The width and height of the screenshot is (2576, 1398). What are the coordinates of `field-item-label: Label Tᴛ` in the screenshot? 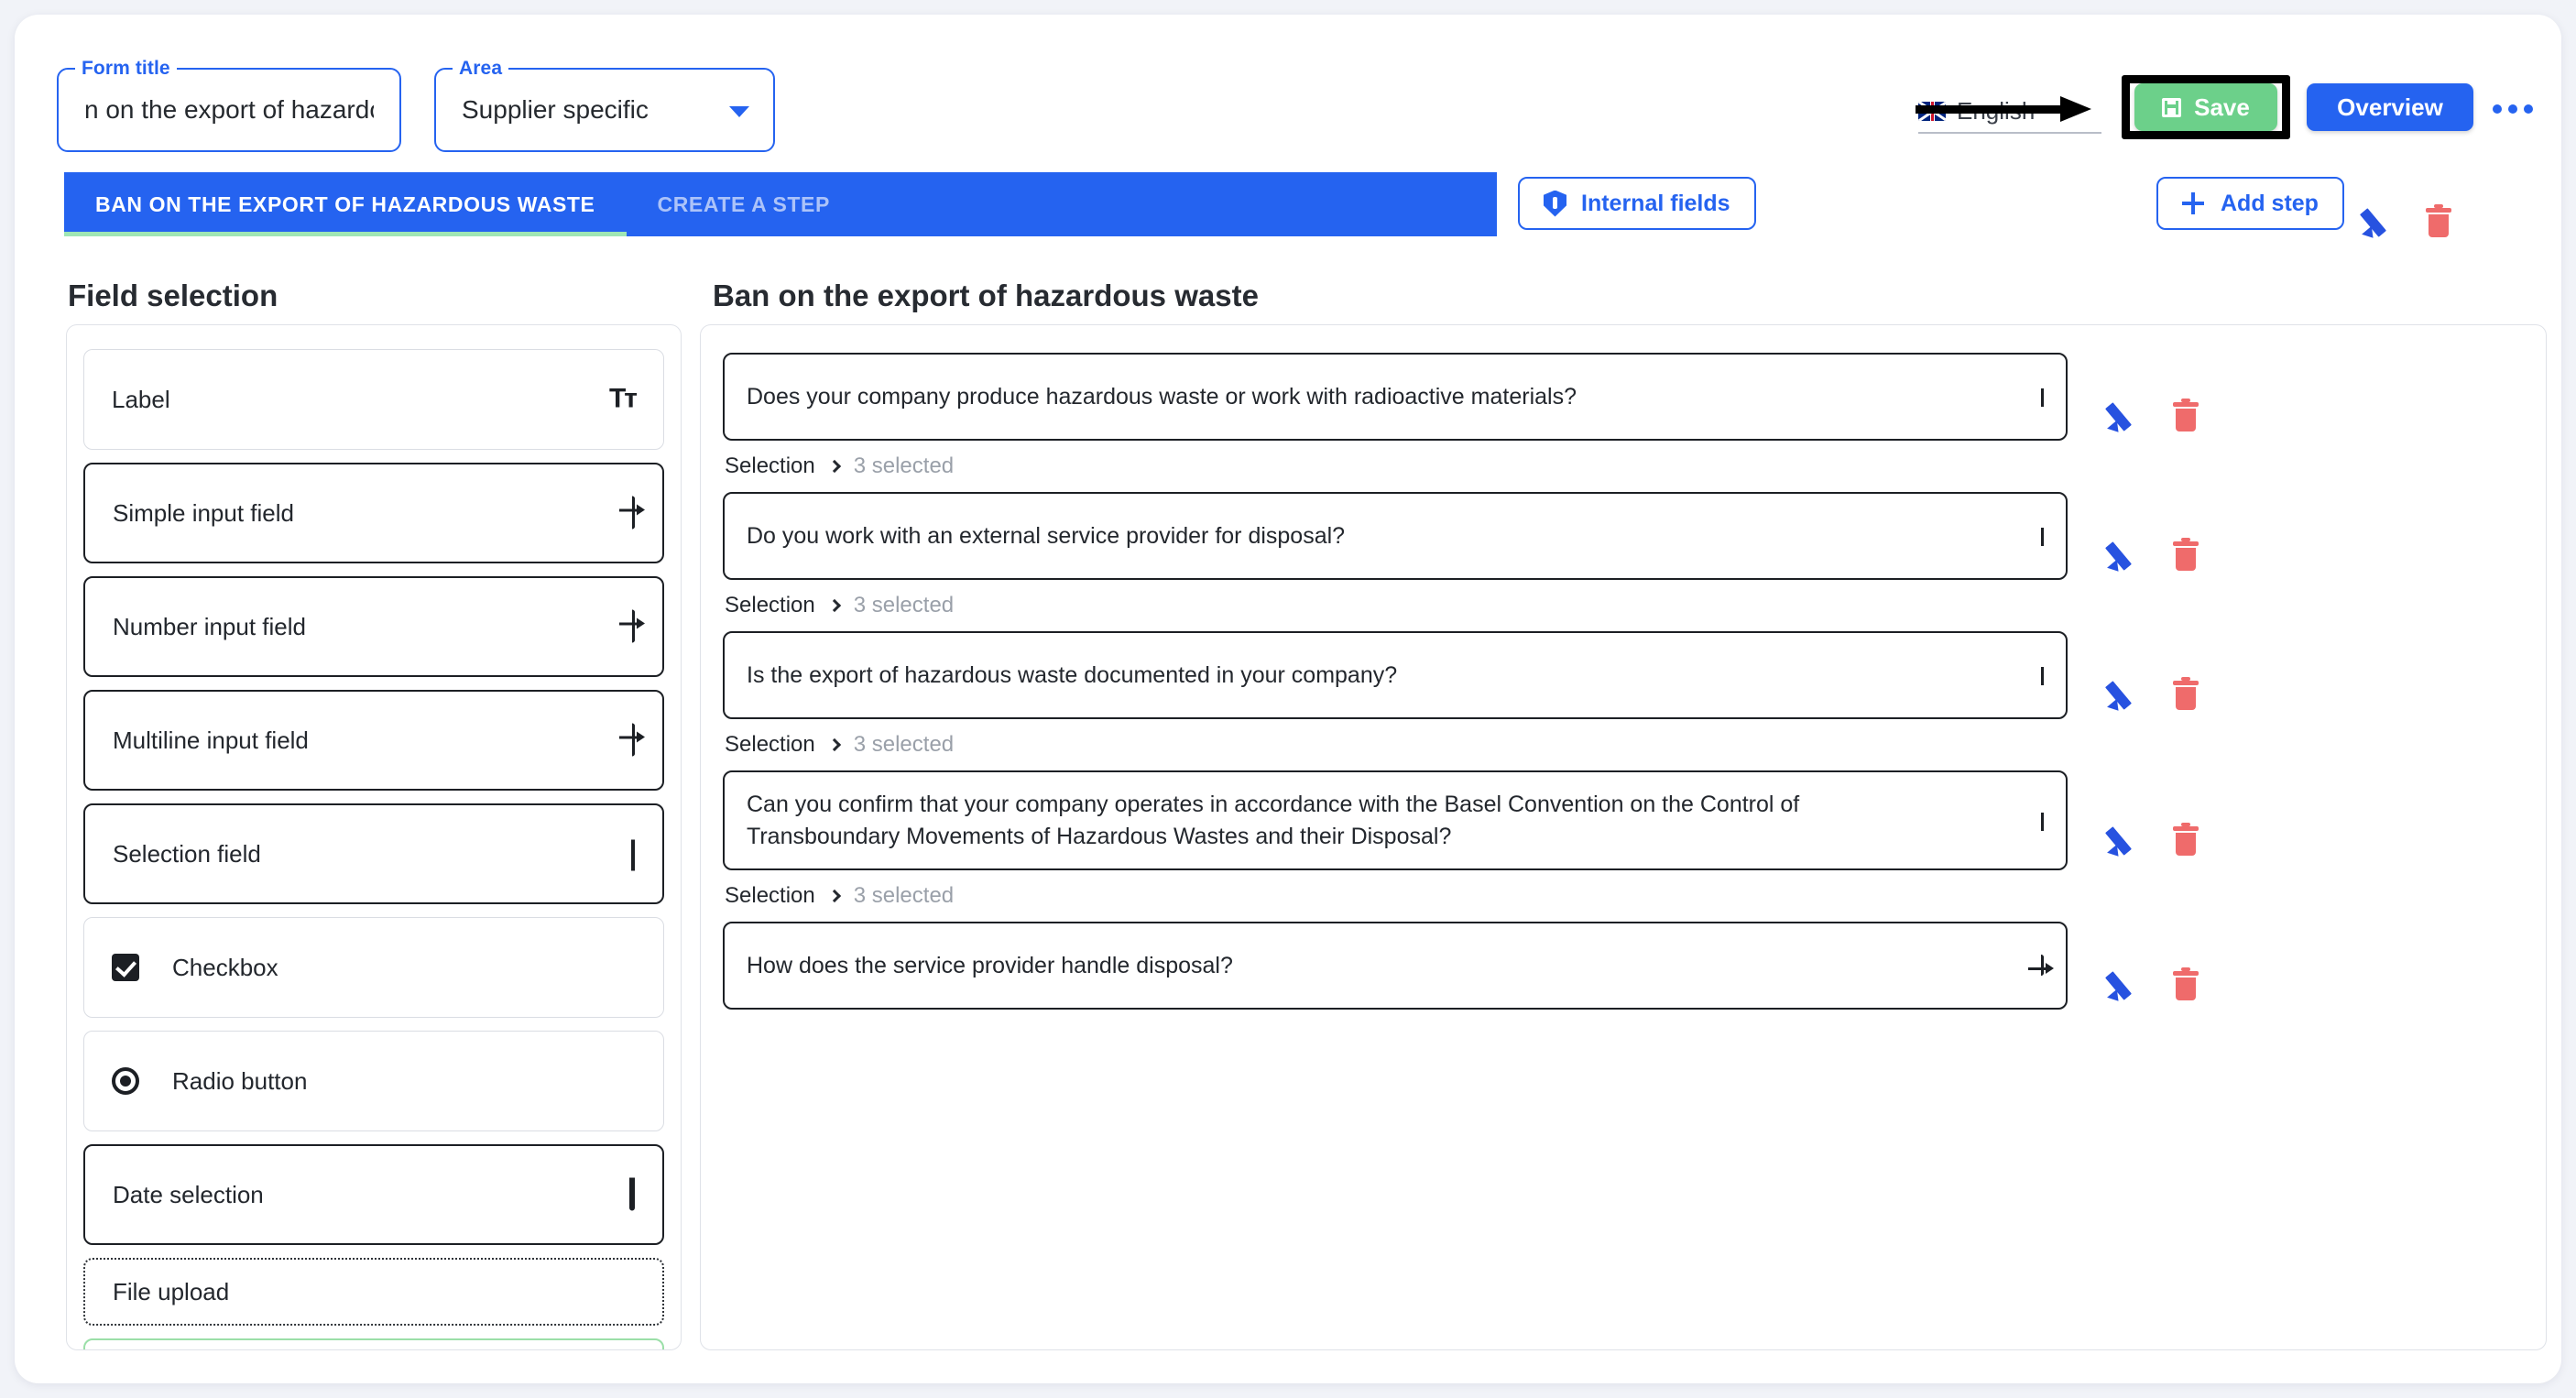 It's located at (373, 400).